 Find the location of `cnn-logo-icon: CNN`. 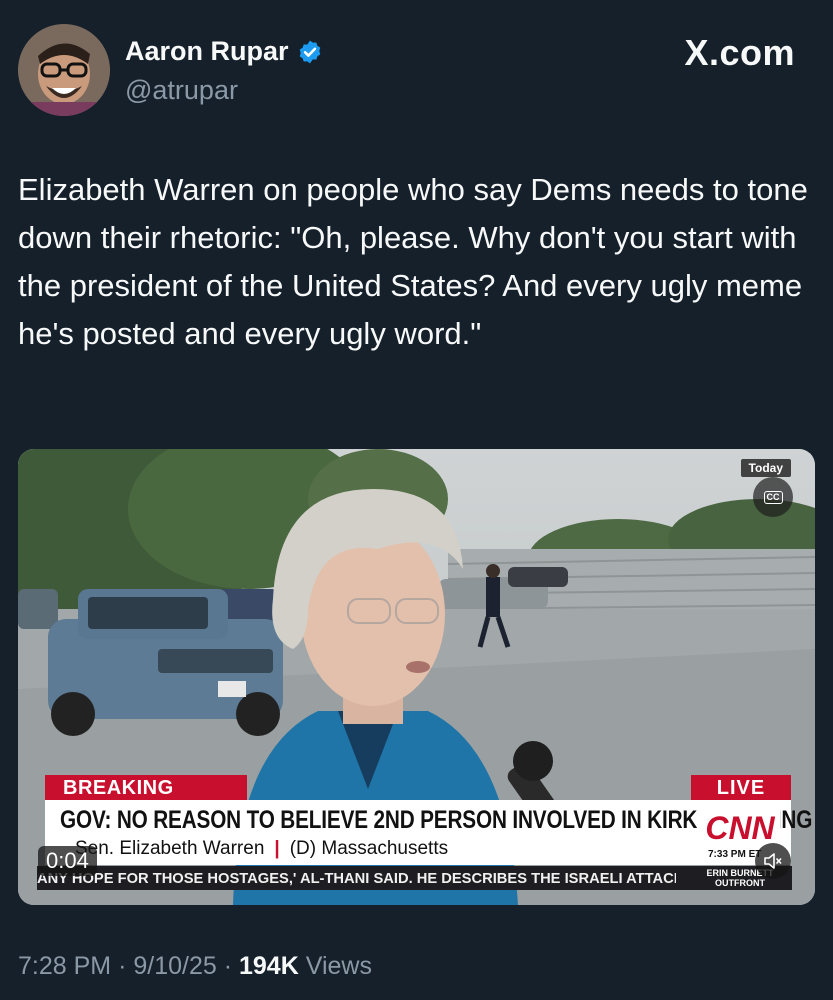

cnn-logo-icon: CNN is located at coordinates (740, 828).